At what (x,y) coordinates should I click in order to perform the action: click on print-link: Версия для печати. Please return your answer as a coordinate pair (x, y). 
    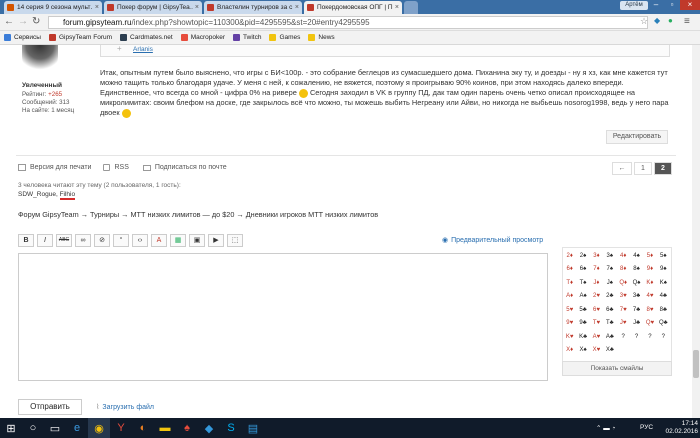
    Looking at the image, I should click on (60, 167).